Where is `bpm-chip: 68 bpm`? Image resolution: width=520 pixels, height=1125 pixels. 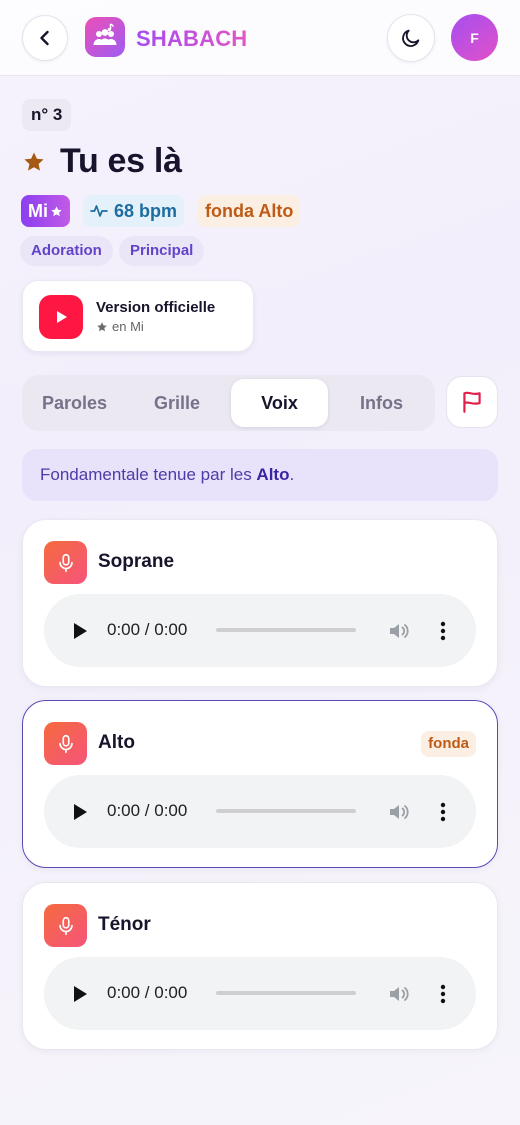
bpm-chip: 68 bpm is located at coordinates (134, 211).